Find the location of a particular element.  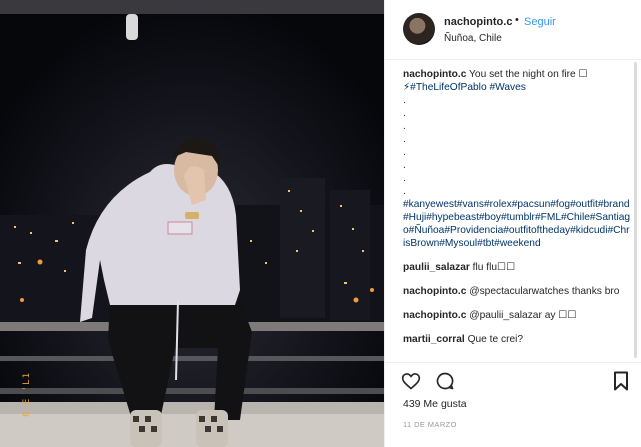

comment-username: martii_corral is located at coordinates (434, 339).